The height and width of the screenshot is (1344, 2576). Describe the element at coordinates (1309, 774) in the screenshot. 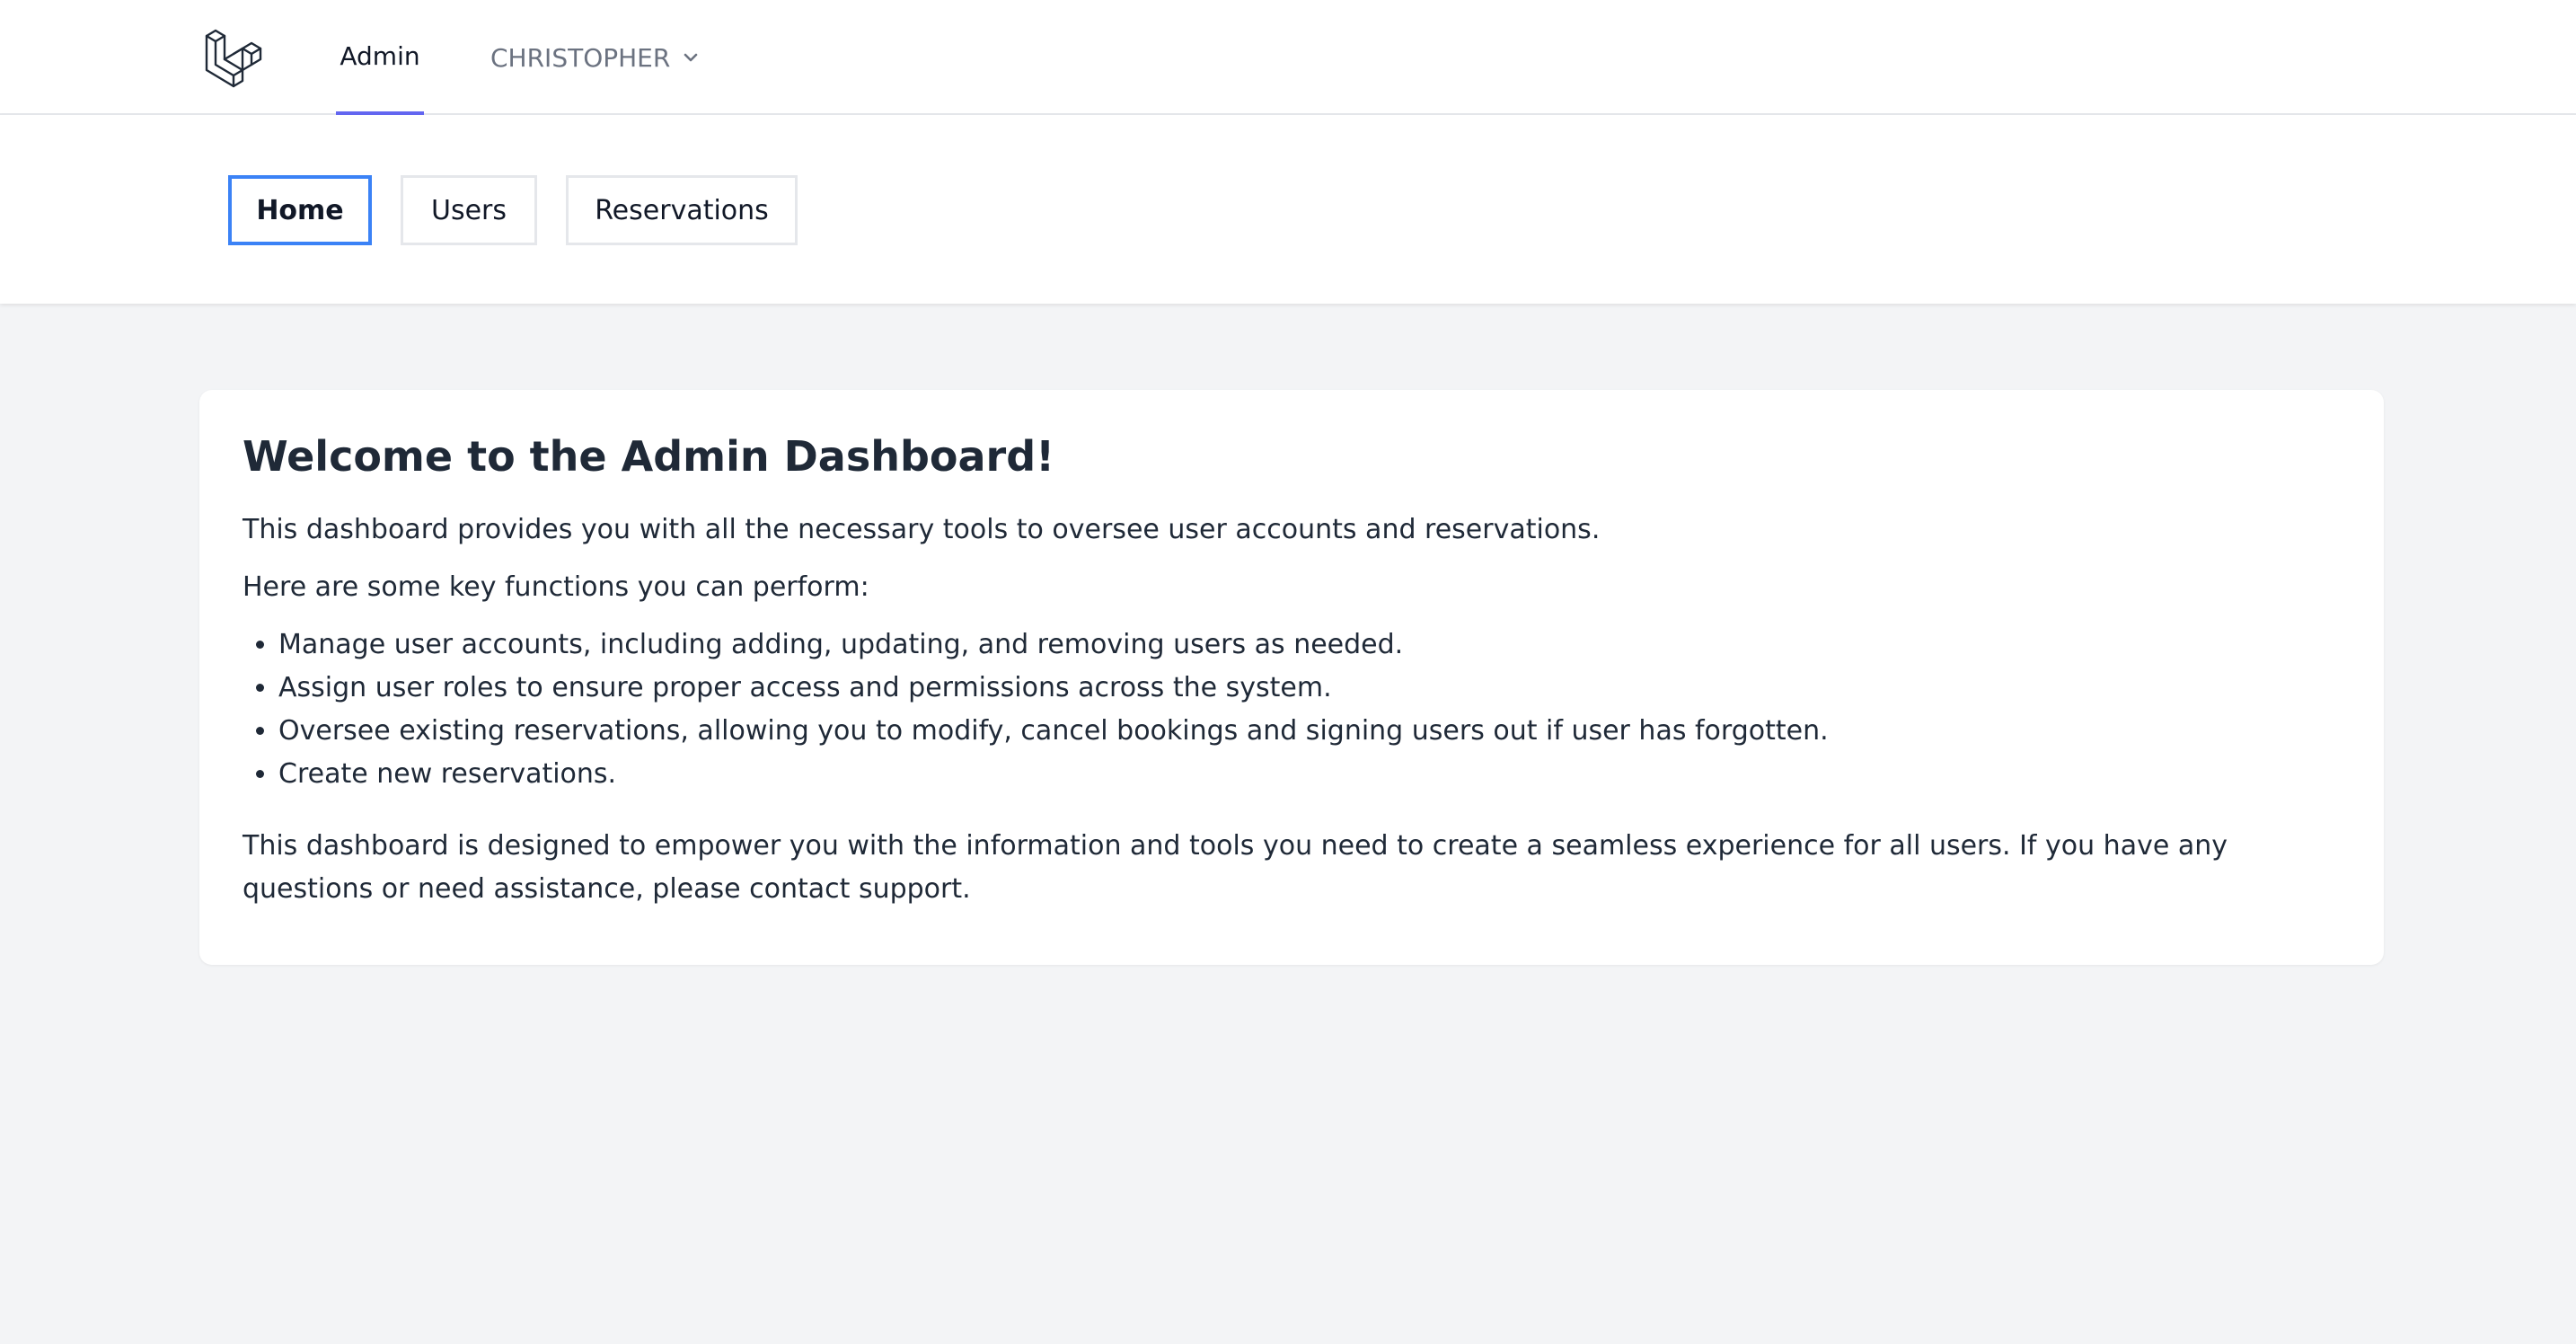

I see `list-item: Create new reservations.` at that location.